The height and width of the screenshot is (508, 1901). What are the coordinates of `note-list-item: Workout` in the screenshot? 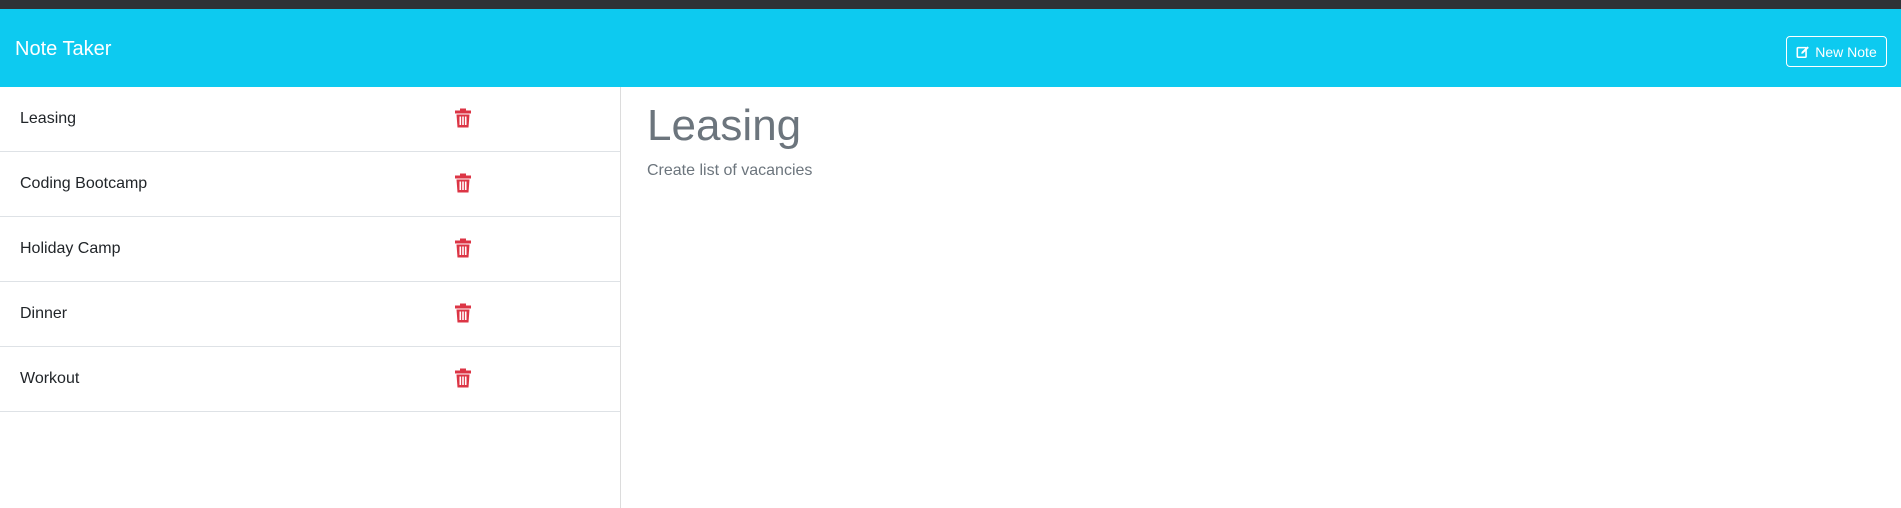 It's located at (310, 379).